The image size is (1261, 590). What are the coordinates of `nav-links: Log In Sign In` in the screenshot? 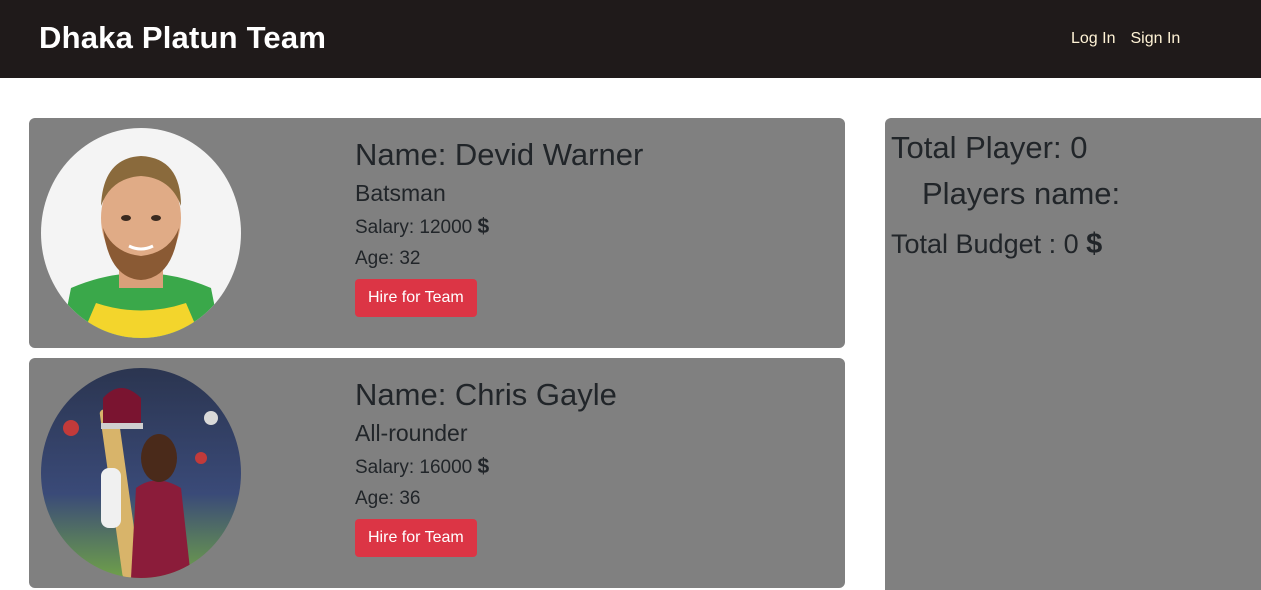 It's located at (1125, 39).